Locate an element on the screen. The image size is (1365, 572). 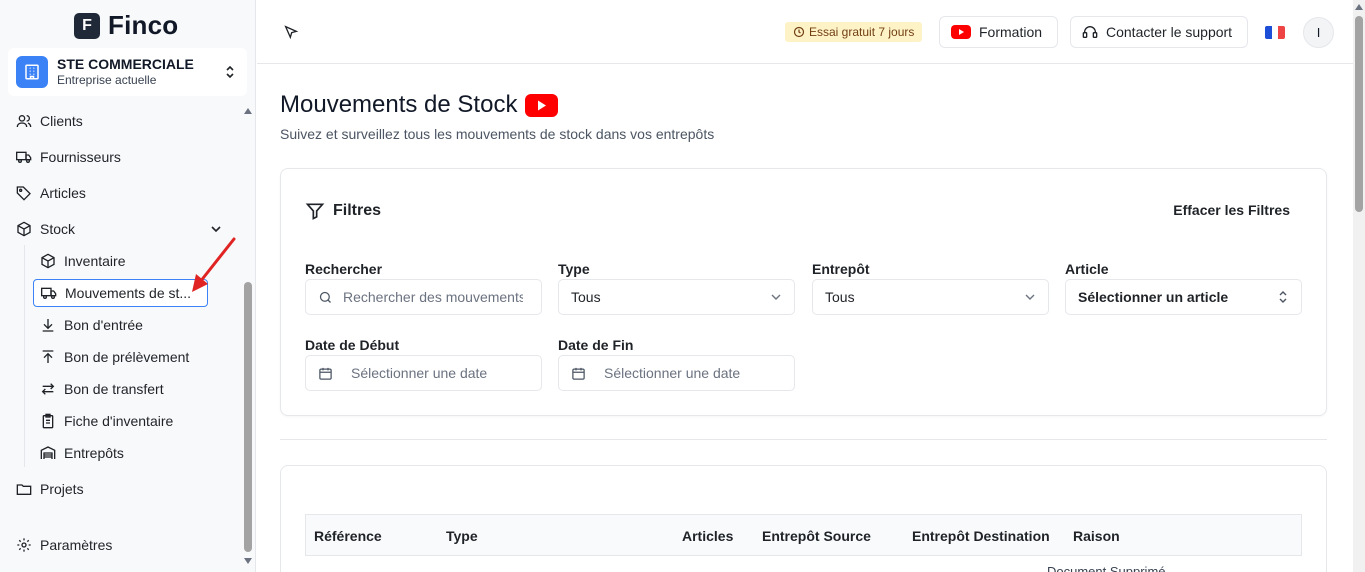
annotation-arrow-icon is located at coordinates (214, 264).